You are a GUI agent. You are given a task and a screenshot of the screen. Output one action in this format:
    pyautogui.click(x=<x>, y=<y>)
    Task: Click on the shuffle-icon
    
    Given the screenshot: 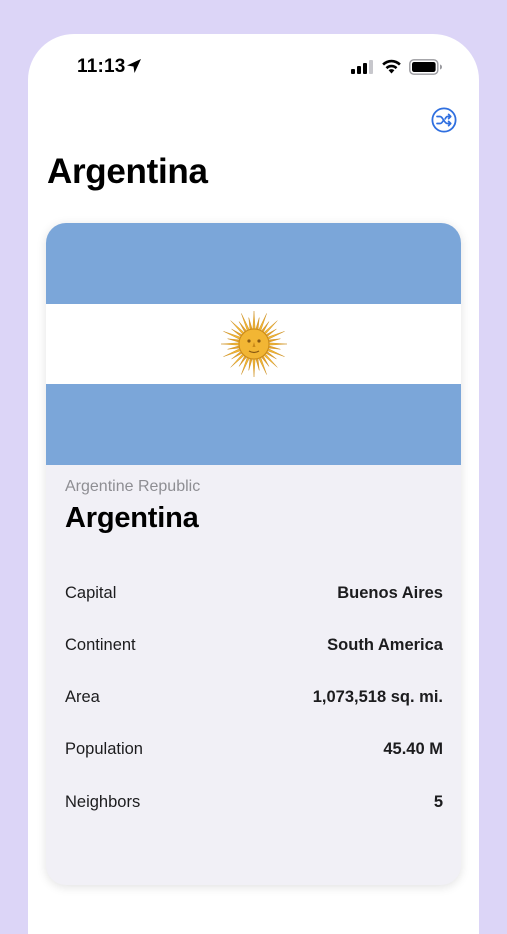 What is the action you would take?
    pyautogui.click(x=444, y=120)
    